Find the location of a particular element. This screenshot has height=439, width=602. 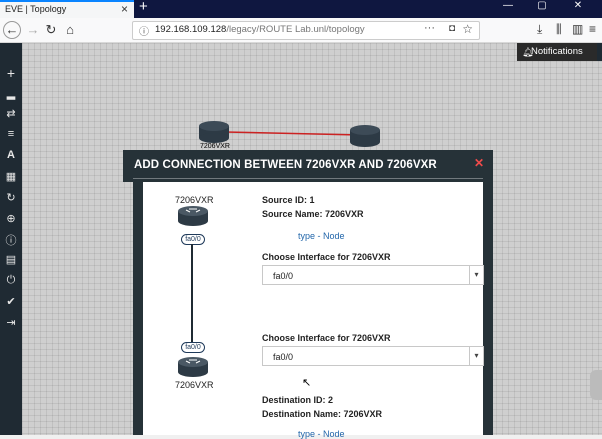

text-icon: A is located at coordinates (11, 155).